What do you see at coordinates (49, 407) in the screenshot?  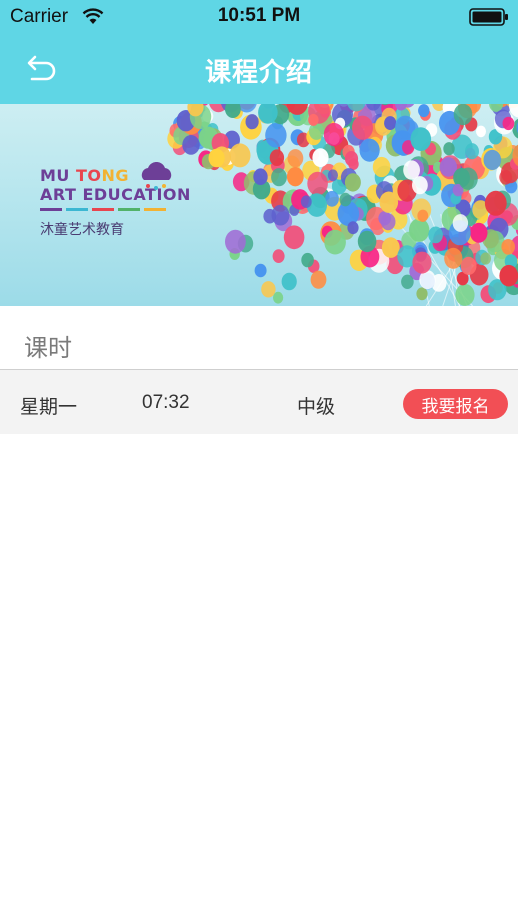 I see `lesson-day: 星期一` at bounding box center [49, 407].